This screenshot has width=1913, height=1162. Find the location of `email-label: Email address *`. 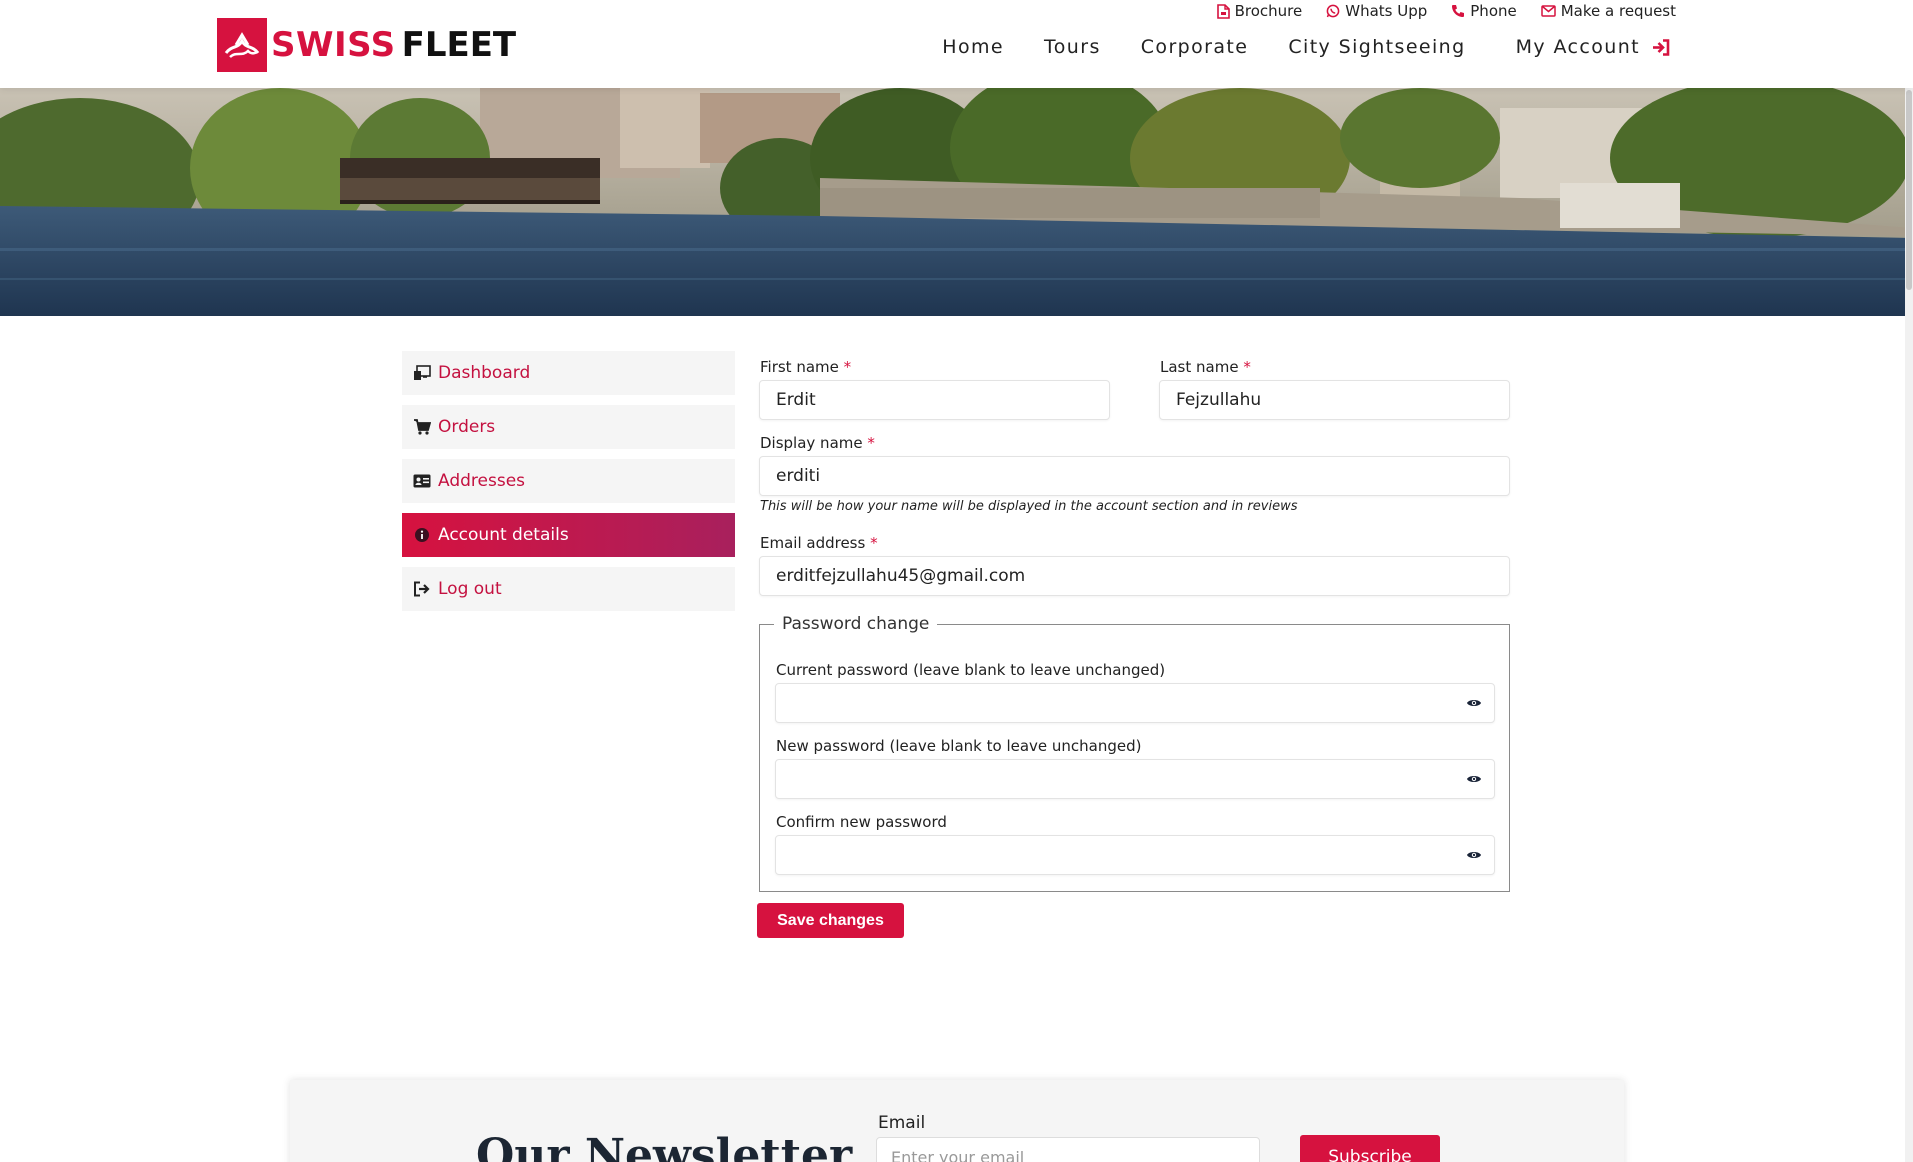

email-label: Email address * is located at coordinates (819, 543).